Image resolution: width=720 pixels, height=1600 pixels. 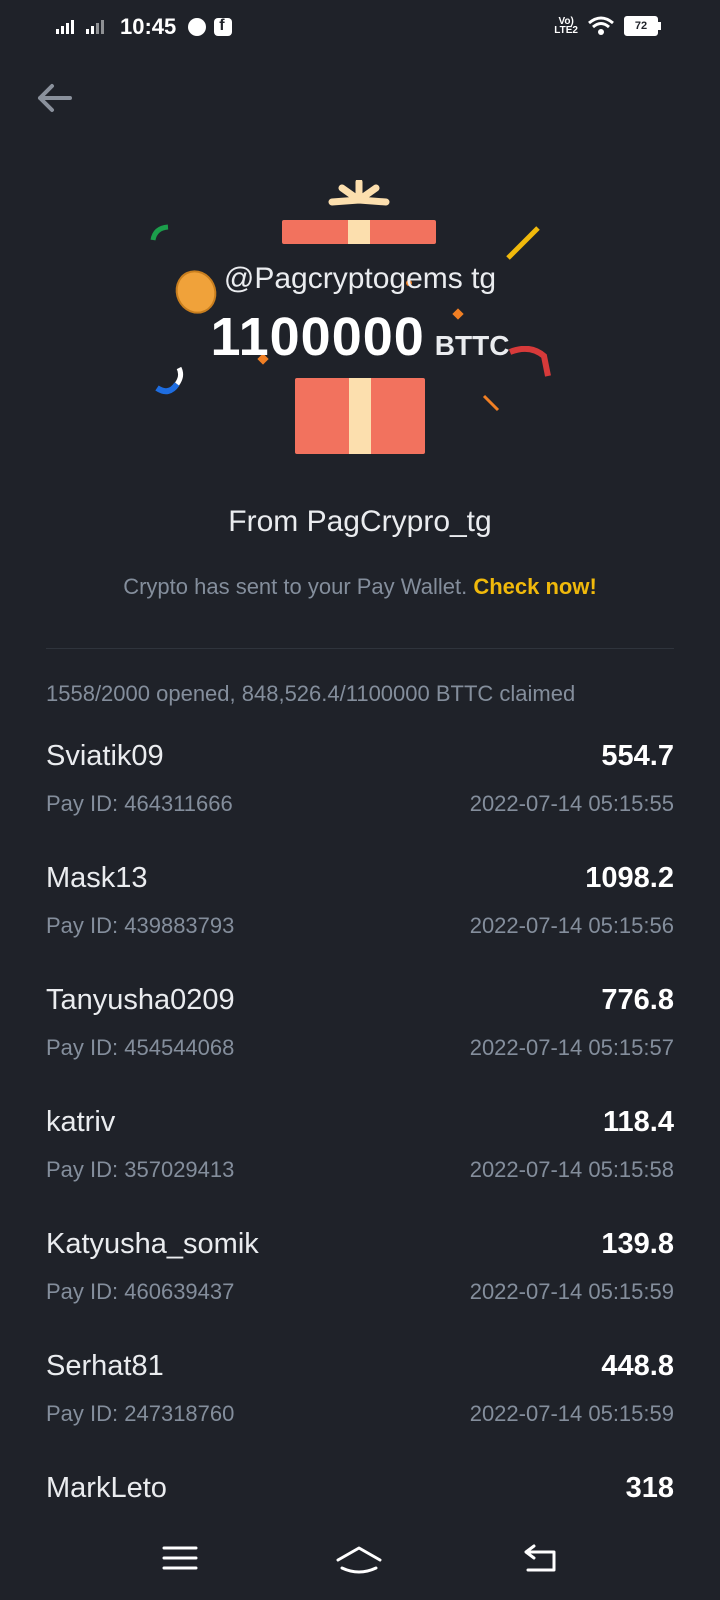 I want to click on sender-tag: @Pagcryptogems tg, so click(x=360, y=278).